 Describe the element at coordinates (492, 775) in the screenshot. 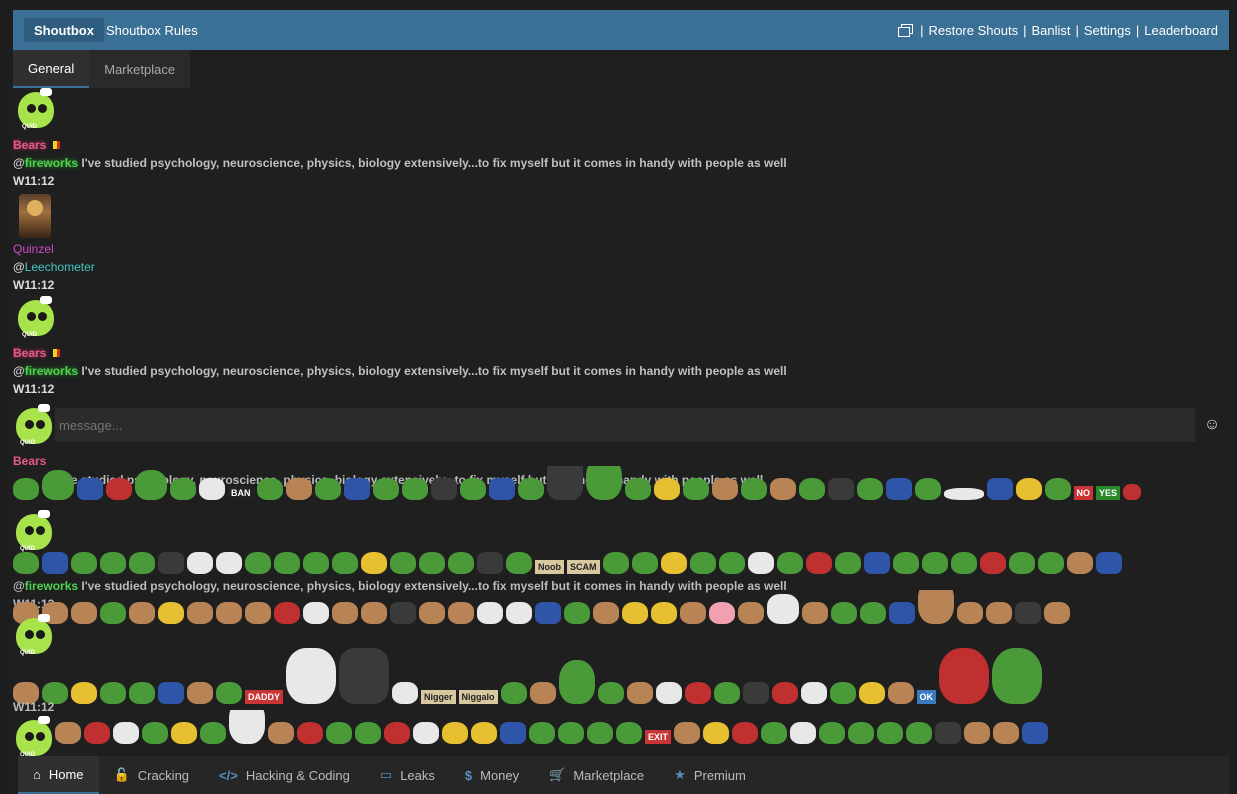

I see `nav-money: $ Money` at that location.